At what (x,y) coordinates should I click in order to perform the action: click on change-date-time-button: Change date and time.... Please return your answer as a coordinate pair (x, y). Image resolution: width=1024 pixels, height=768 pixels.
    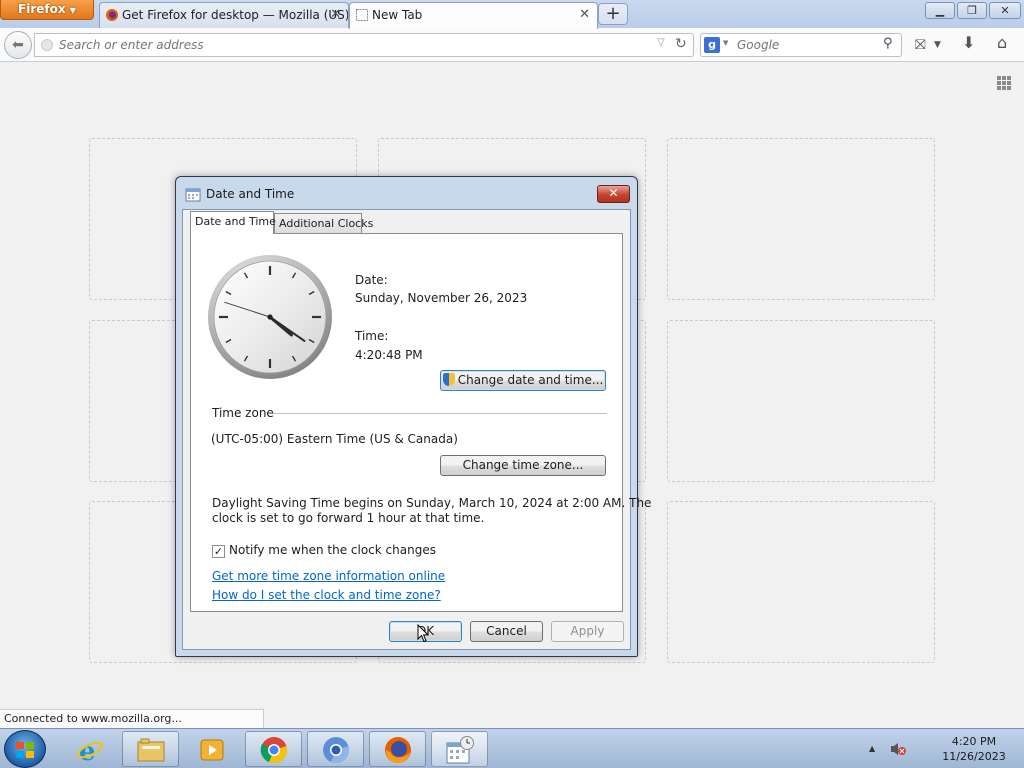
    Looking at the image, I should click on (523, 380).